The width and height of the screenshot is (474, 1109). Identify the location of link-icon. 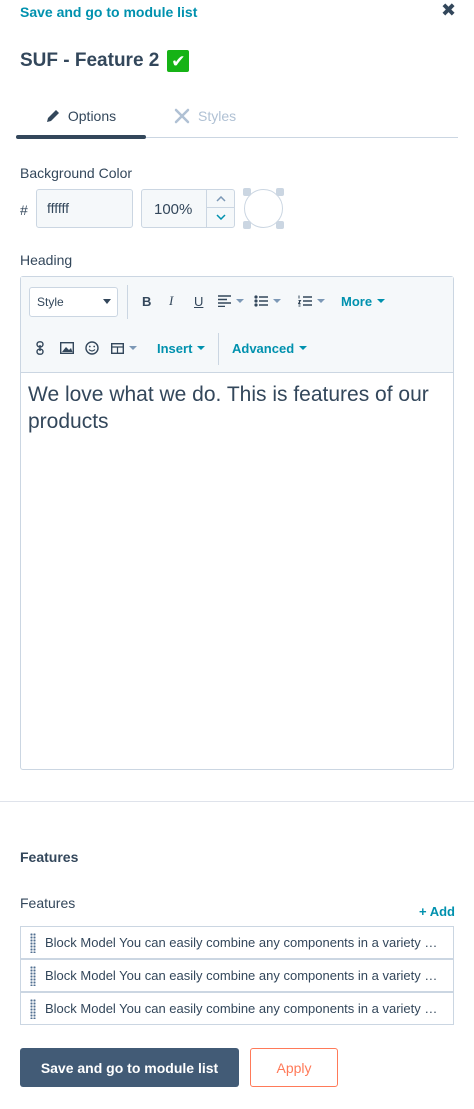
(40, 348).